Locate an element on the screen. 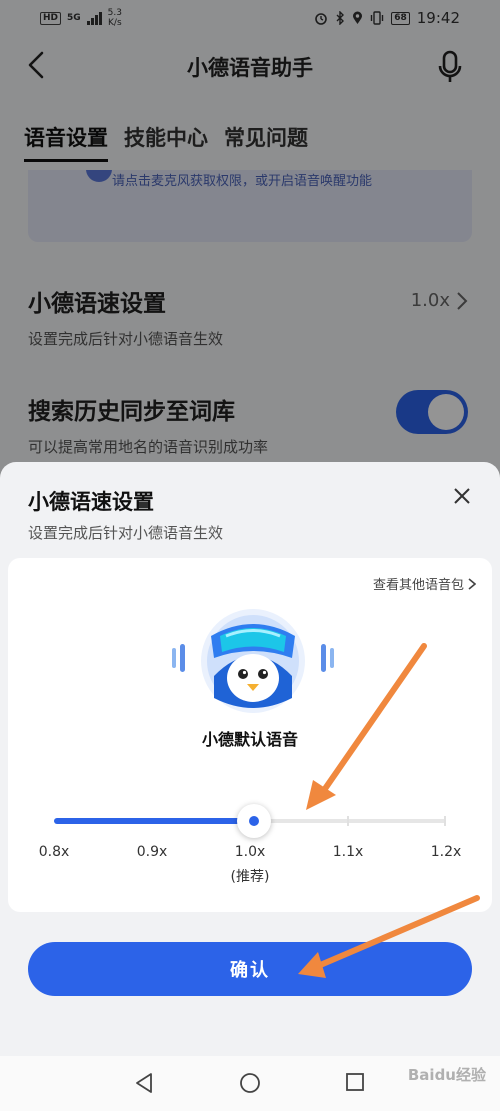 The image size is (500, 1111). speed-label-0-9: 0.9x is located at coordinates (152, 852).